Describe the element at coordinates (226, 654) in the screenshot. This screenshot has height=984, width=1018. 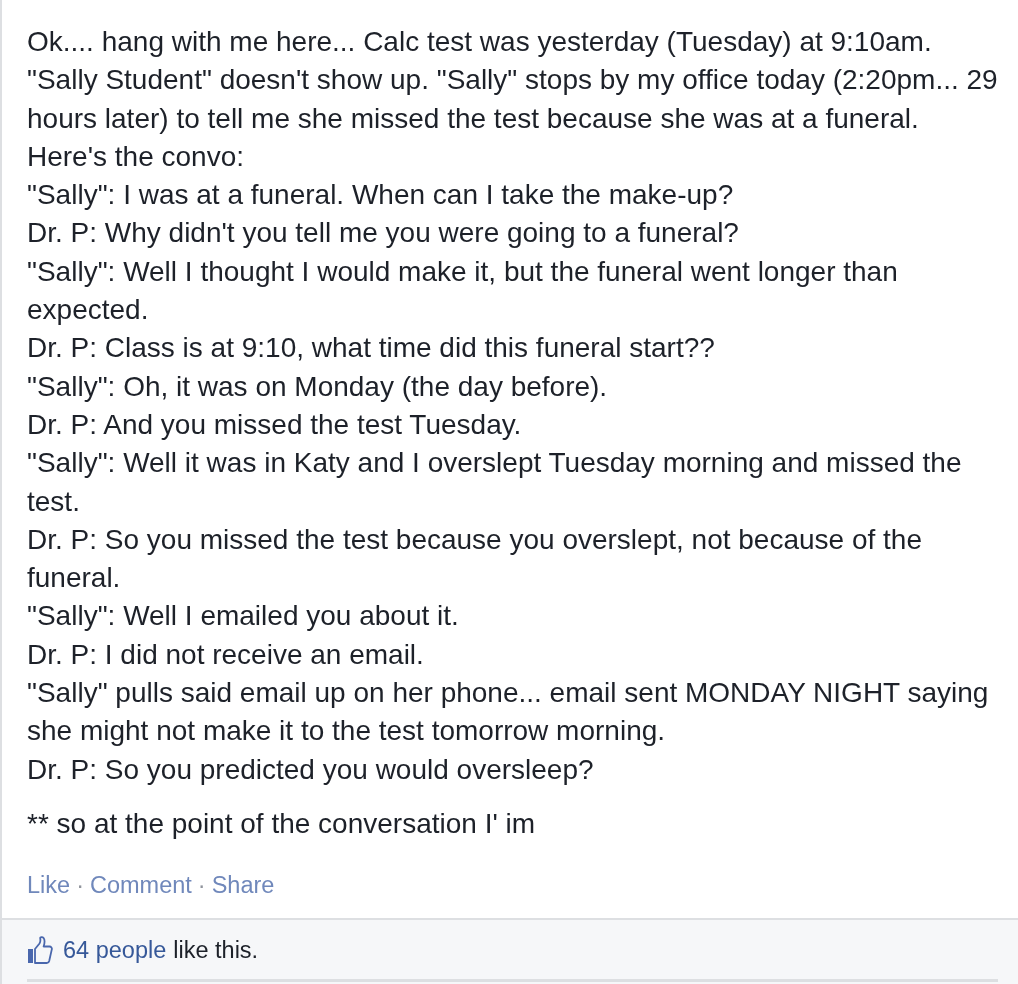
I see `conversation-line: Dr. P: I did not receive an email.` at that location.